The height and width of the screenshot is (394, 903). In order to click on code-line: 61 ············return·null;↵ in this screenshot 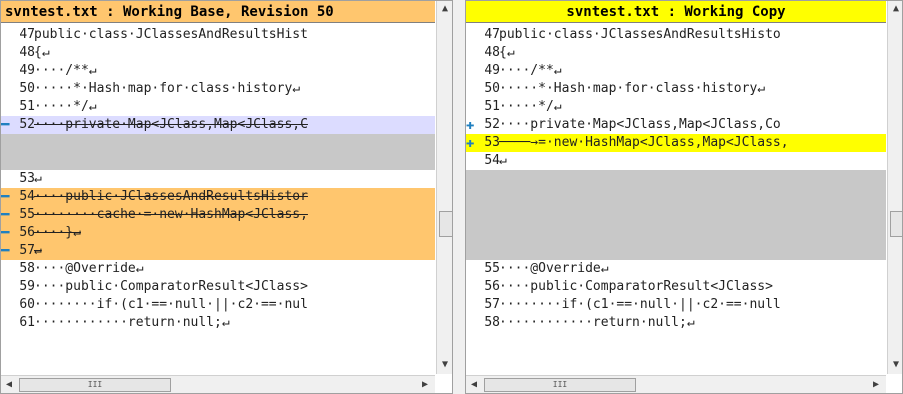, I will do `click(218, 323)`.